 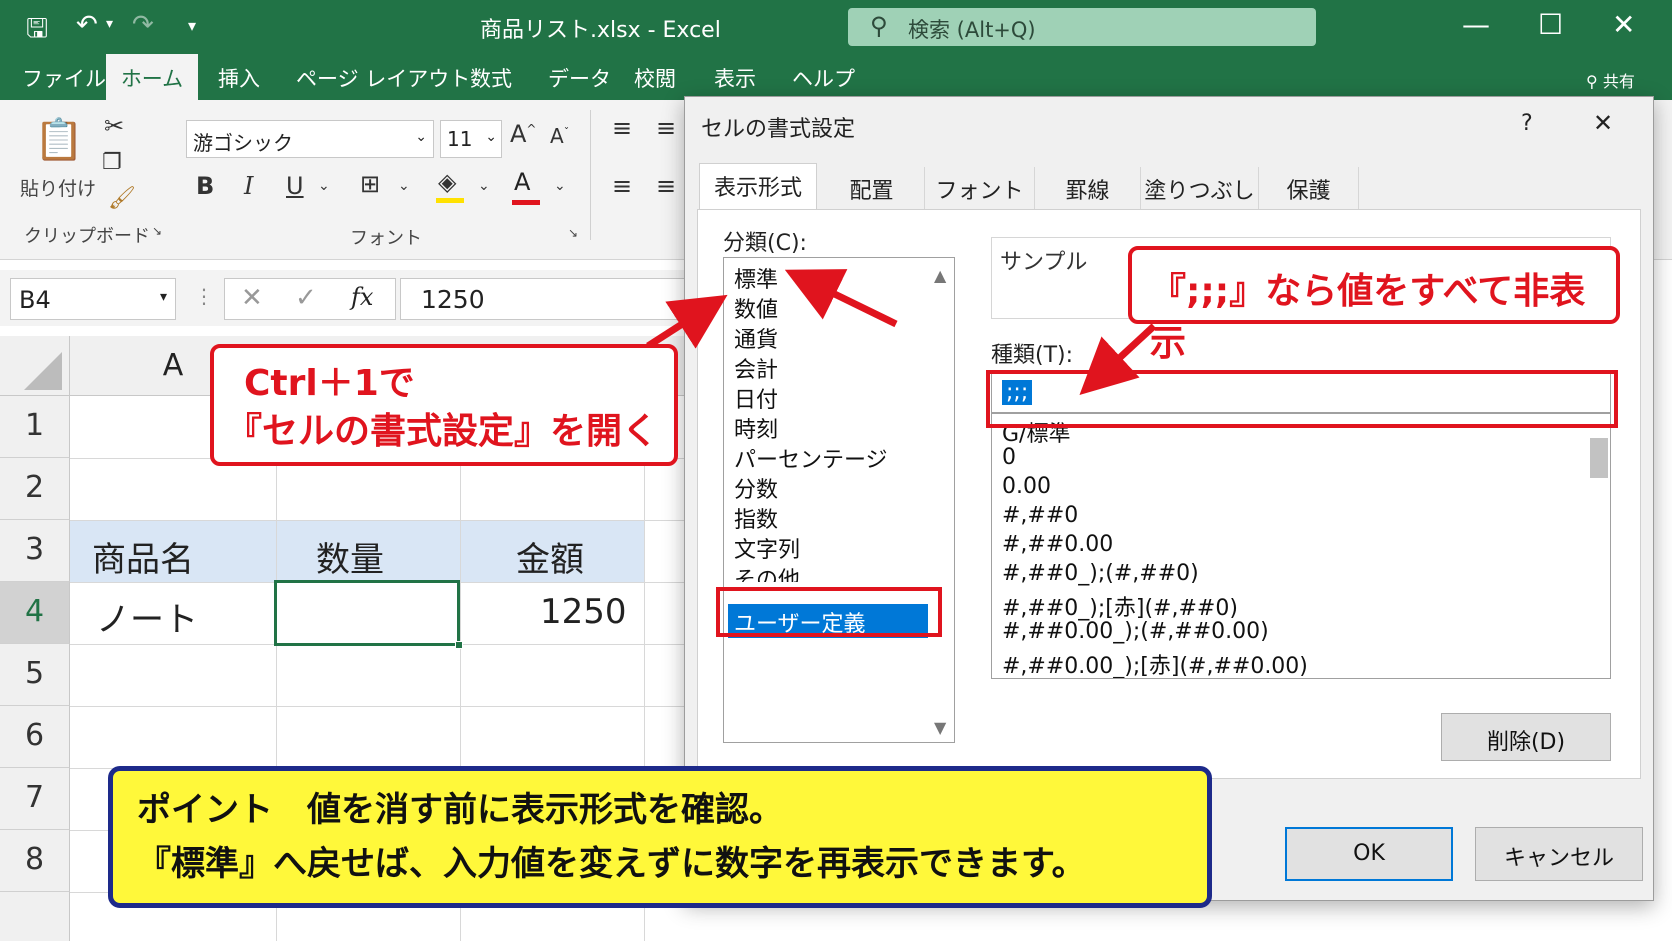 What do you see at coordinates (1603, 123) in the screenshot?
I see `dialog-close-button: ✕` at bounding box center [1603, 123].